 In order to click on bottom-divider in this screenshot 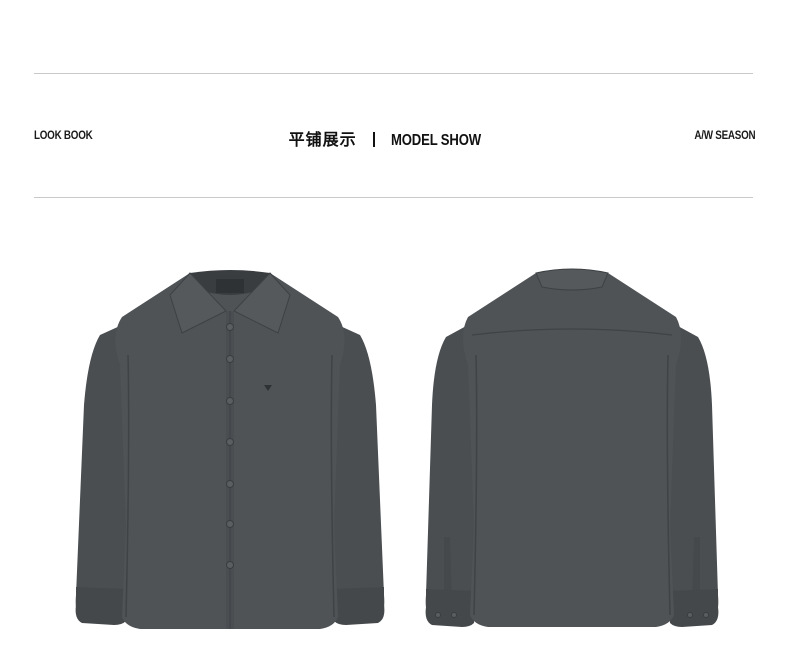, I will do `click(393, 197)`.